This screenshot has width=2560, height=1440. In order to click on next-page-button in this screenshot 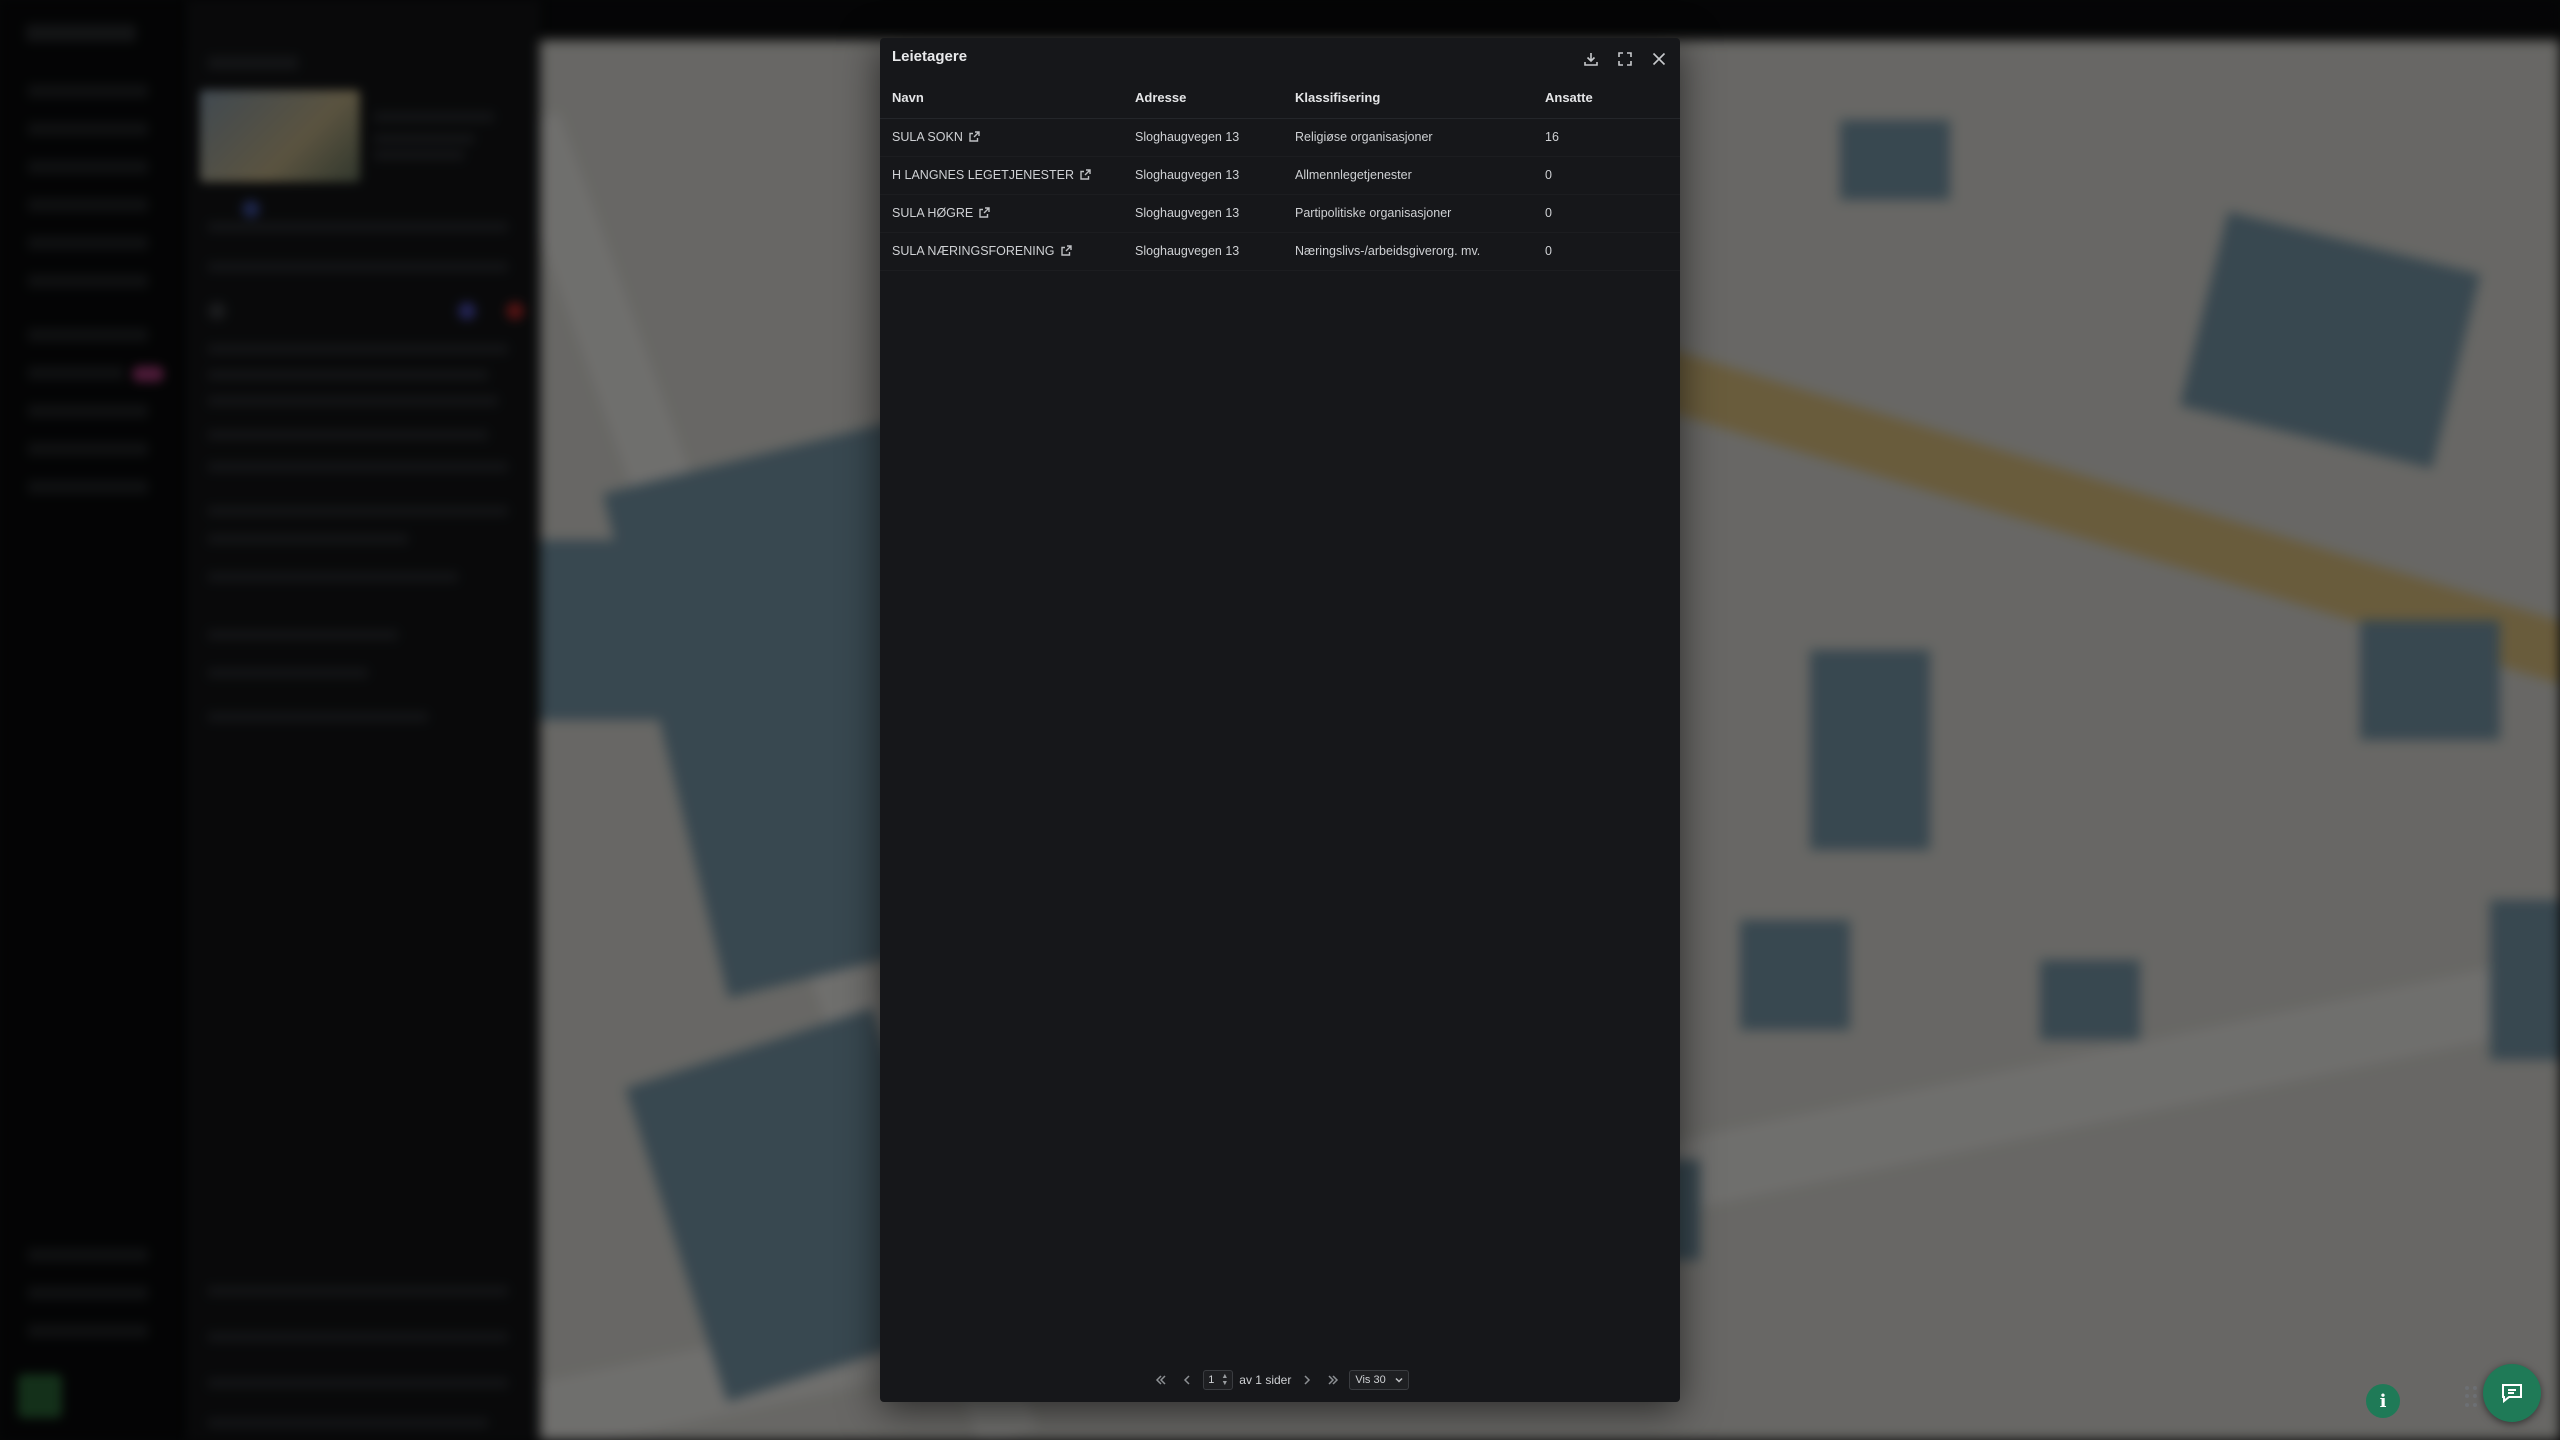, I will do `click(1307, 1380)`.